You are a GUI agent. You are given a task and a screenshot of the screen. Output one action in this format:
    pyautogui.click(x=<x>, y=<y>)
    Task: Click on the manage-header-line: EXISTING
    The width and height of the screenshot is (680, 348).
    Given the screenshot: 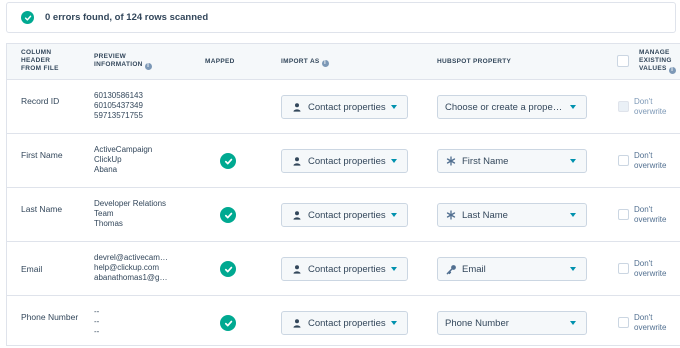 What is the action you would take?
    pyautogui.click(x=655, y=60)
    